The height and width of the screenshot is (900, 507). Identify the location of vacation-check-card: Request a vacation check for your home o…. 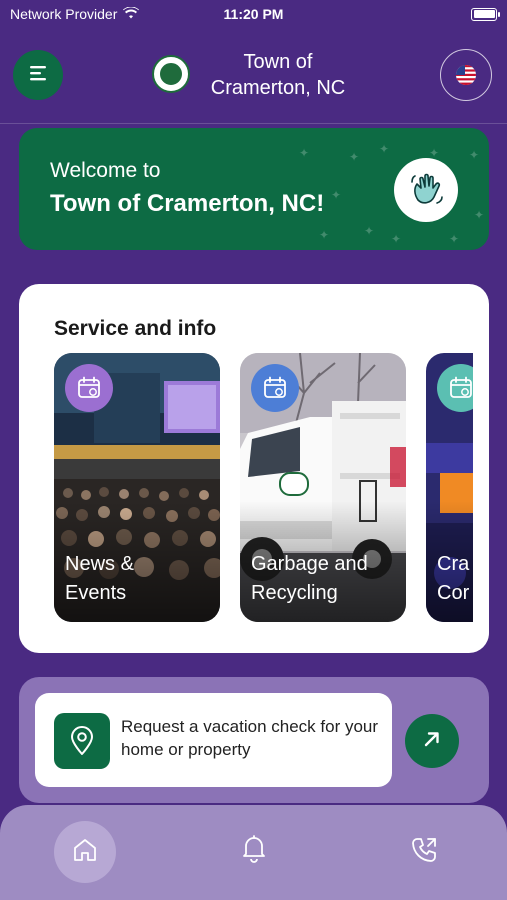
(254, 740).